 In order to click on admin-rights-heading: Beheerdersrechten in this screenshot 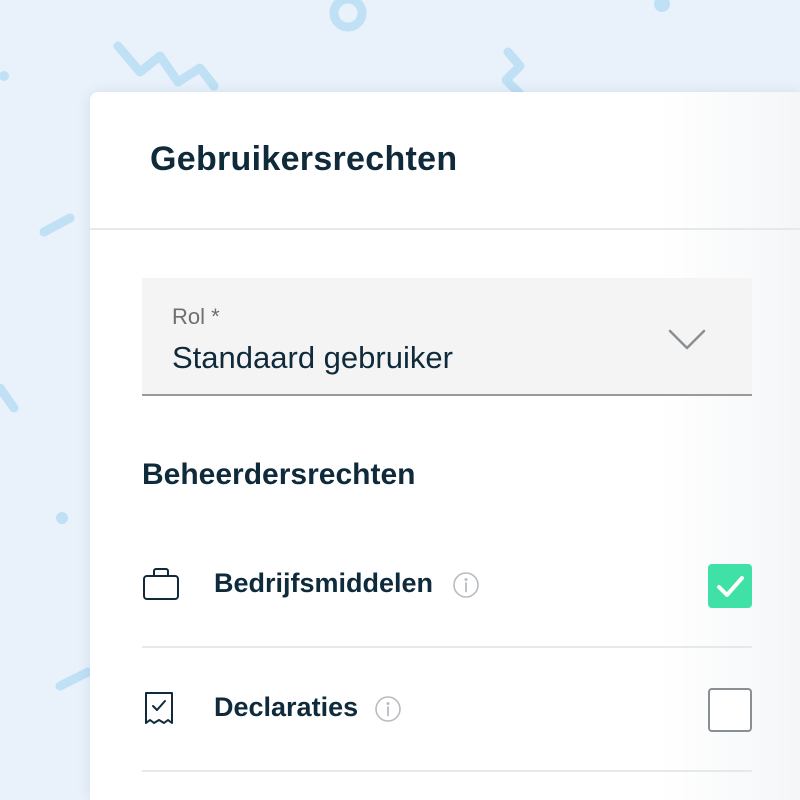, I will do `click(279, 474)`.